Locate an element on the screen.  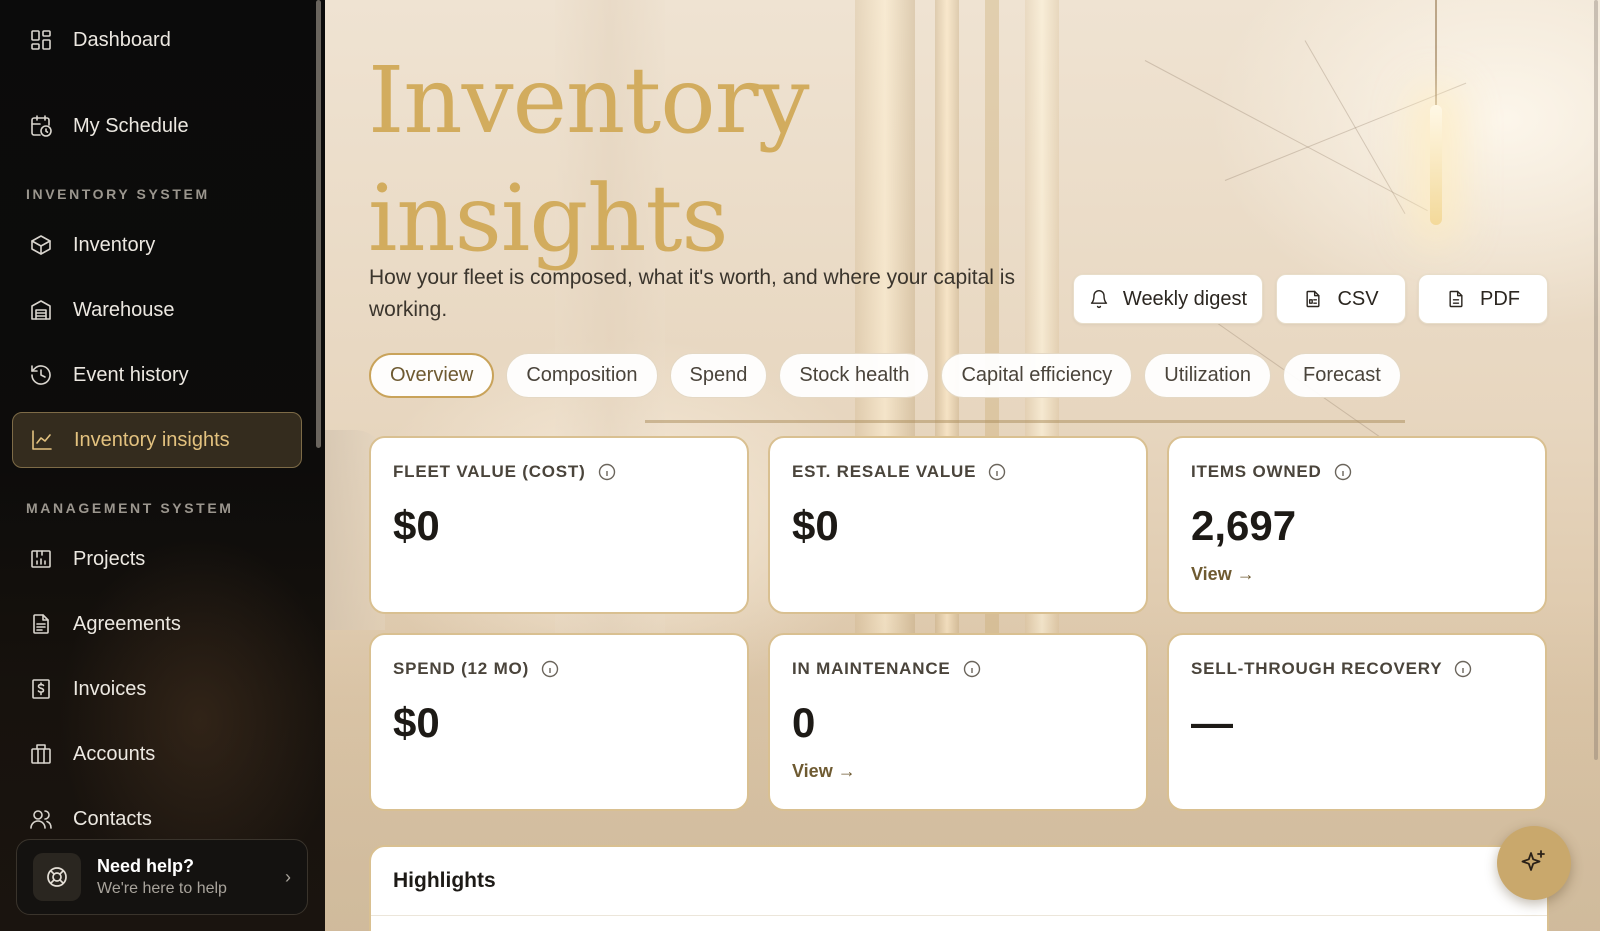
sidebar-item-event-history: Event history is located at coordinates (157, 375).